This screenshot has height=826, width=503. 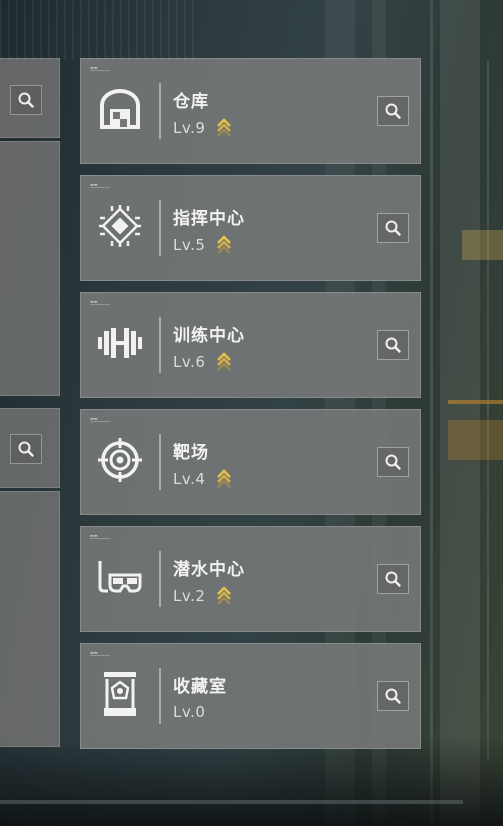 I want to click on diving-mask-icon, so click(x=120, y=577).